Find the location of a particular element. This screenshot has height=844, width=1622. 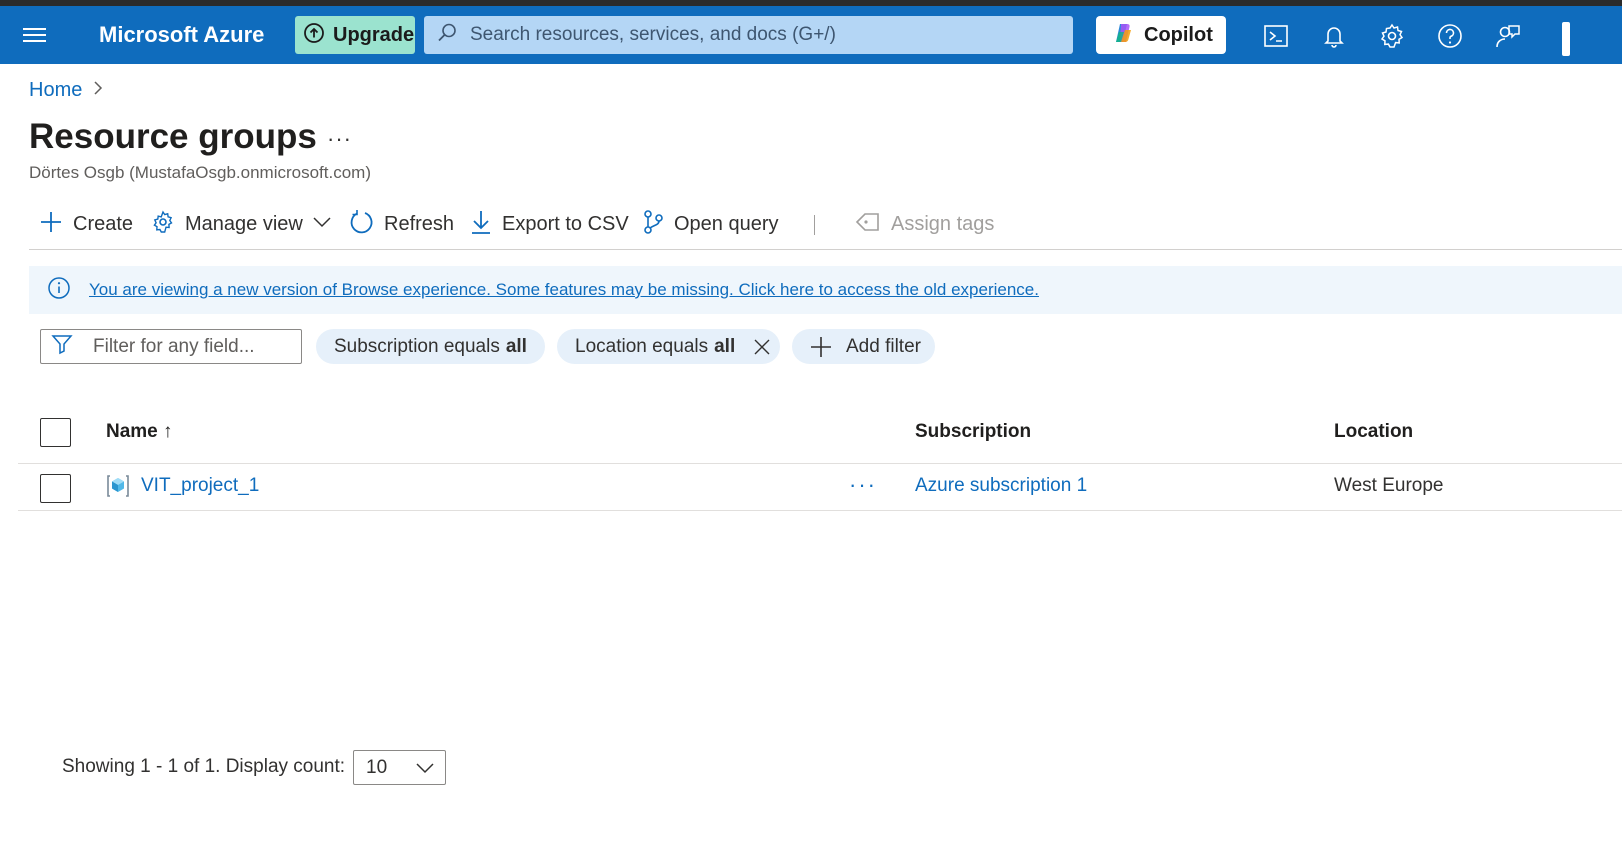

gear-icon is located at coordinates (163, 224).